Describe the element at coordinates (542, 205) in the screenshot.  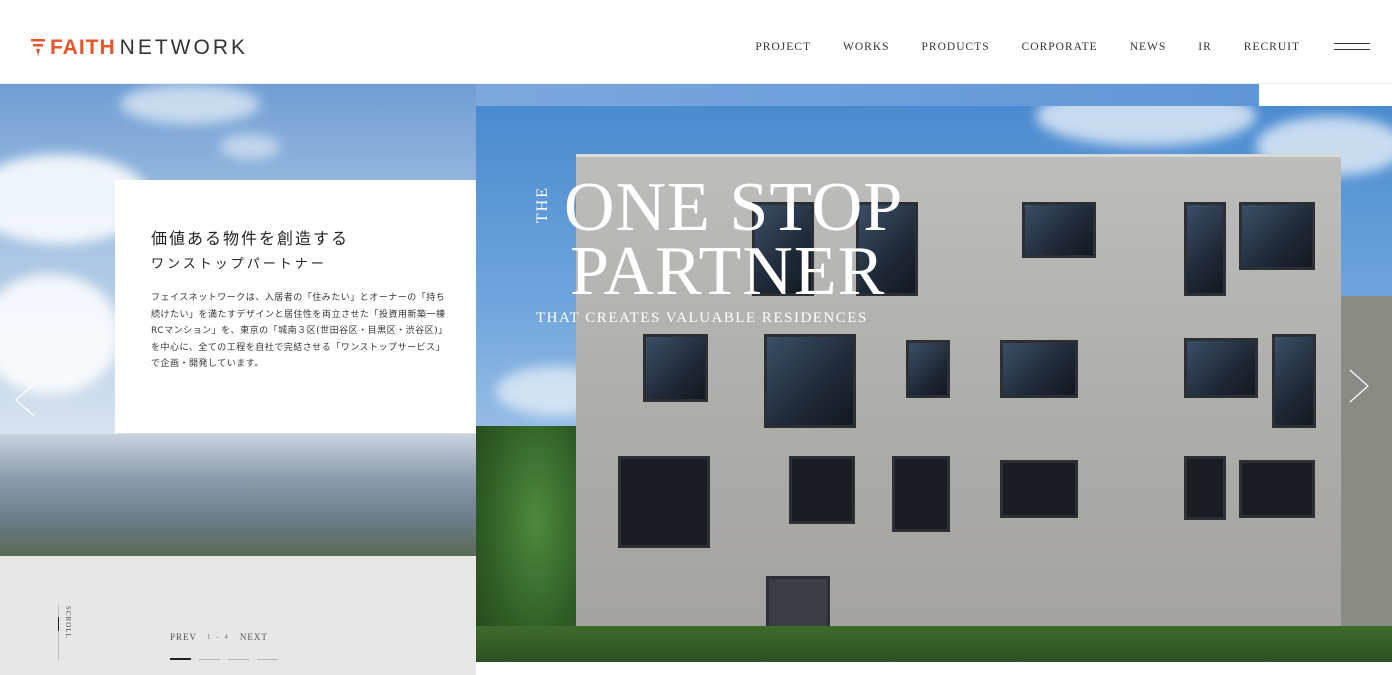
I see `hero-title-the: THE` at that location.